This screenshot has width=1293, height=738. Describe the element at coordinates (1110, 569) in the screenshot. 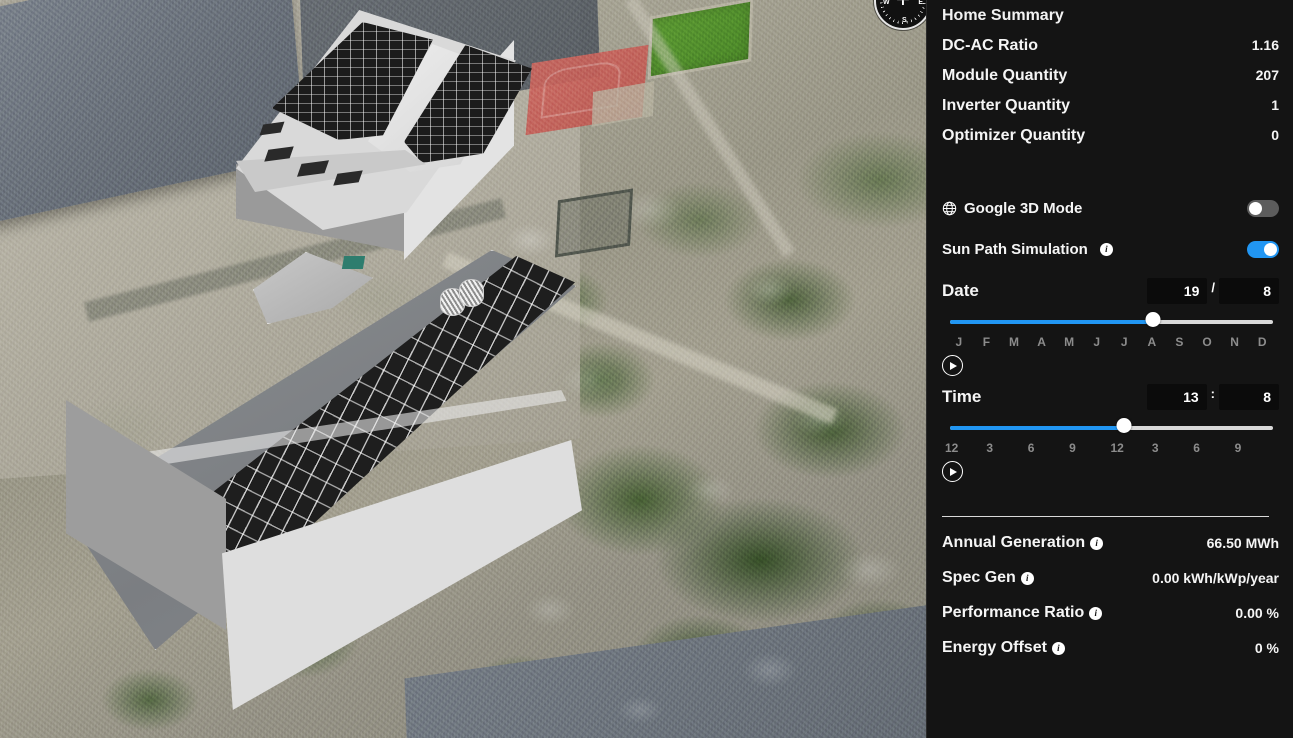

I see `metric-row-spec-gen: Spec Gen i 0.00 kWh/kWp/year` at that location.